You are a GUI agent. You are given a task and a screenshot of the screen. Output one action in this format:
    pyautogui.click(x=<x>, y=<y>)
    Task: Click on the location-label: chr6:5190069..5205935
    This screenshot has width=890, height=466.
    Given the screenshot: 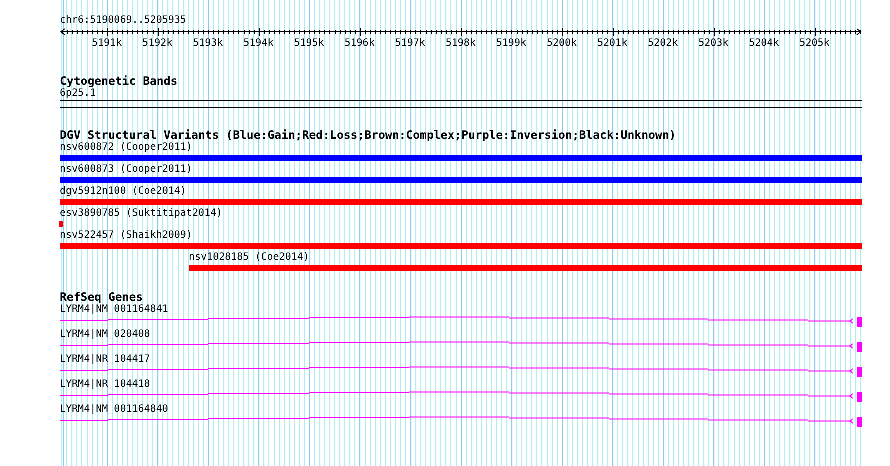 What is the action you would take?
    pyautogui.click(x=123, y=21)
    